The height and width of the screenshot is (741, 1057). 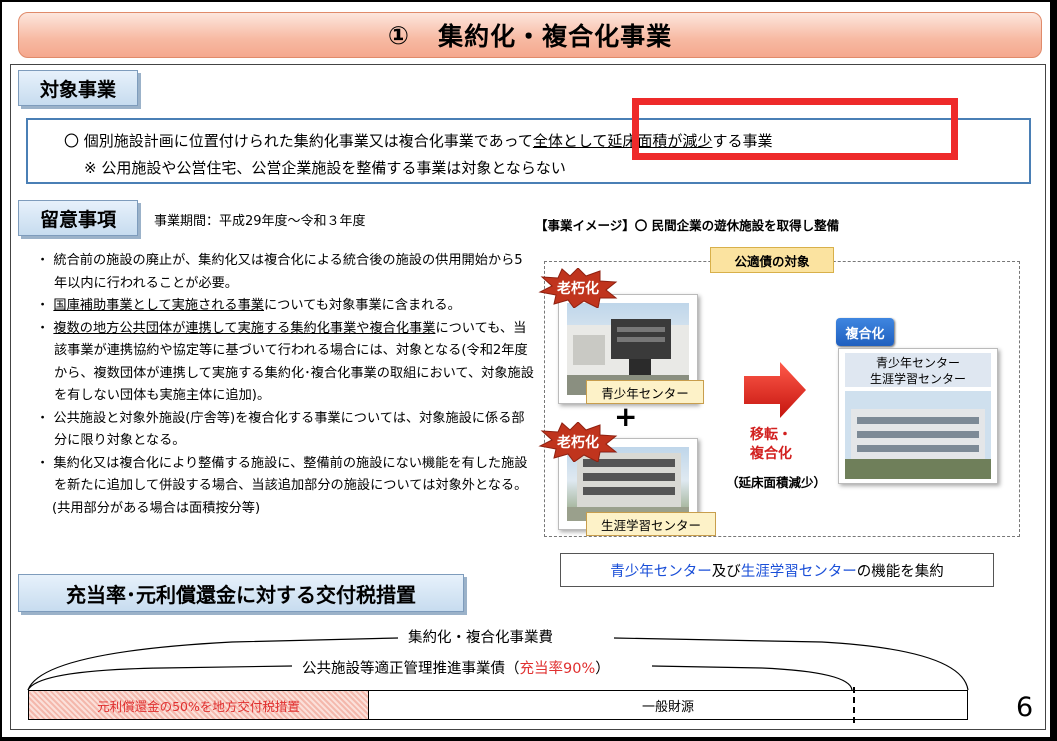 What do you see at coordinates (411, 669) in the screenshot?
I see `bond-prefix: 公共施設等適正管理推進事業債（` at bounding box center [411, 669].